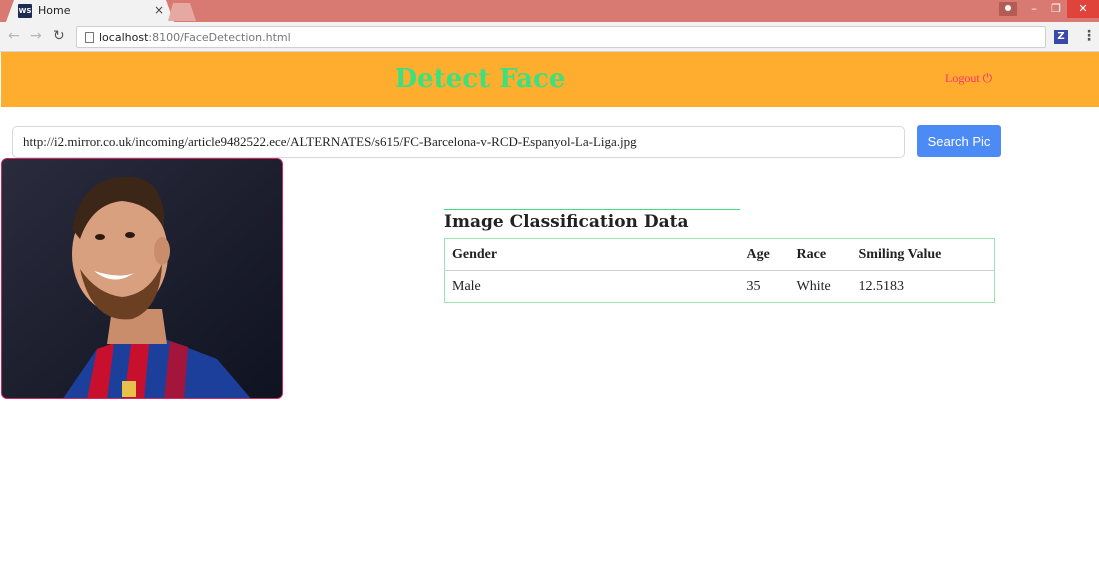 The image size is (1099, 582). What do you see at coordinates (764, 254) in the screenshot?
I see `column-header-age: Age` at bounding box center [764, 254].